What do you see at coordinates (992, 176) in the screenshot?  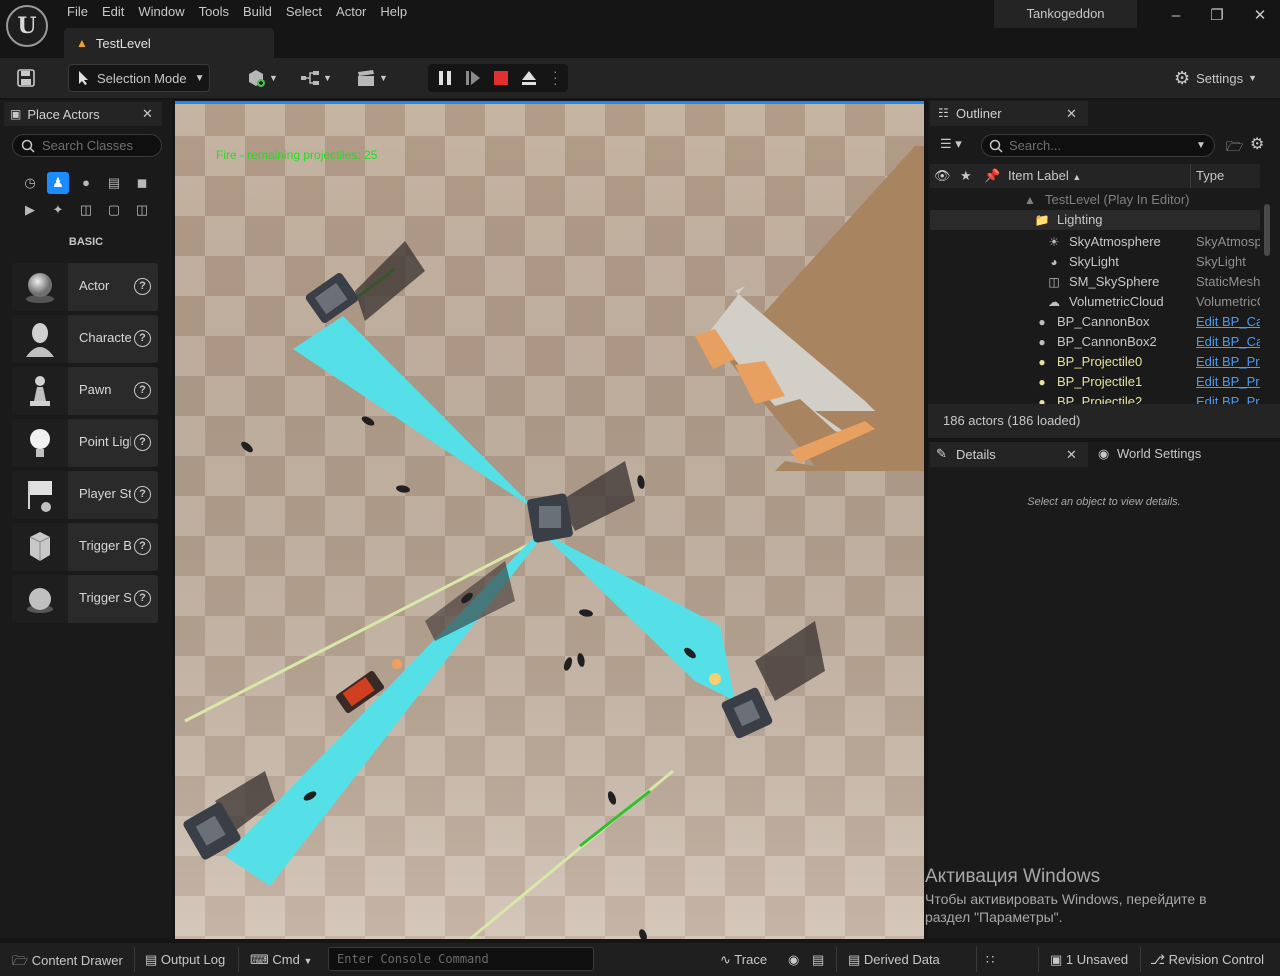 I see `pin-icon: 📌` at bounding box center [992, 176].